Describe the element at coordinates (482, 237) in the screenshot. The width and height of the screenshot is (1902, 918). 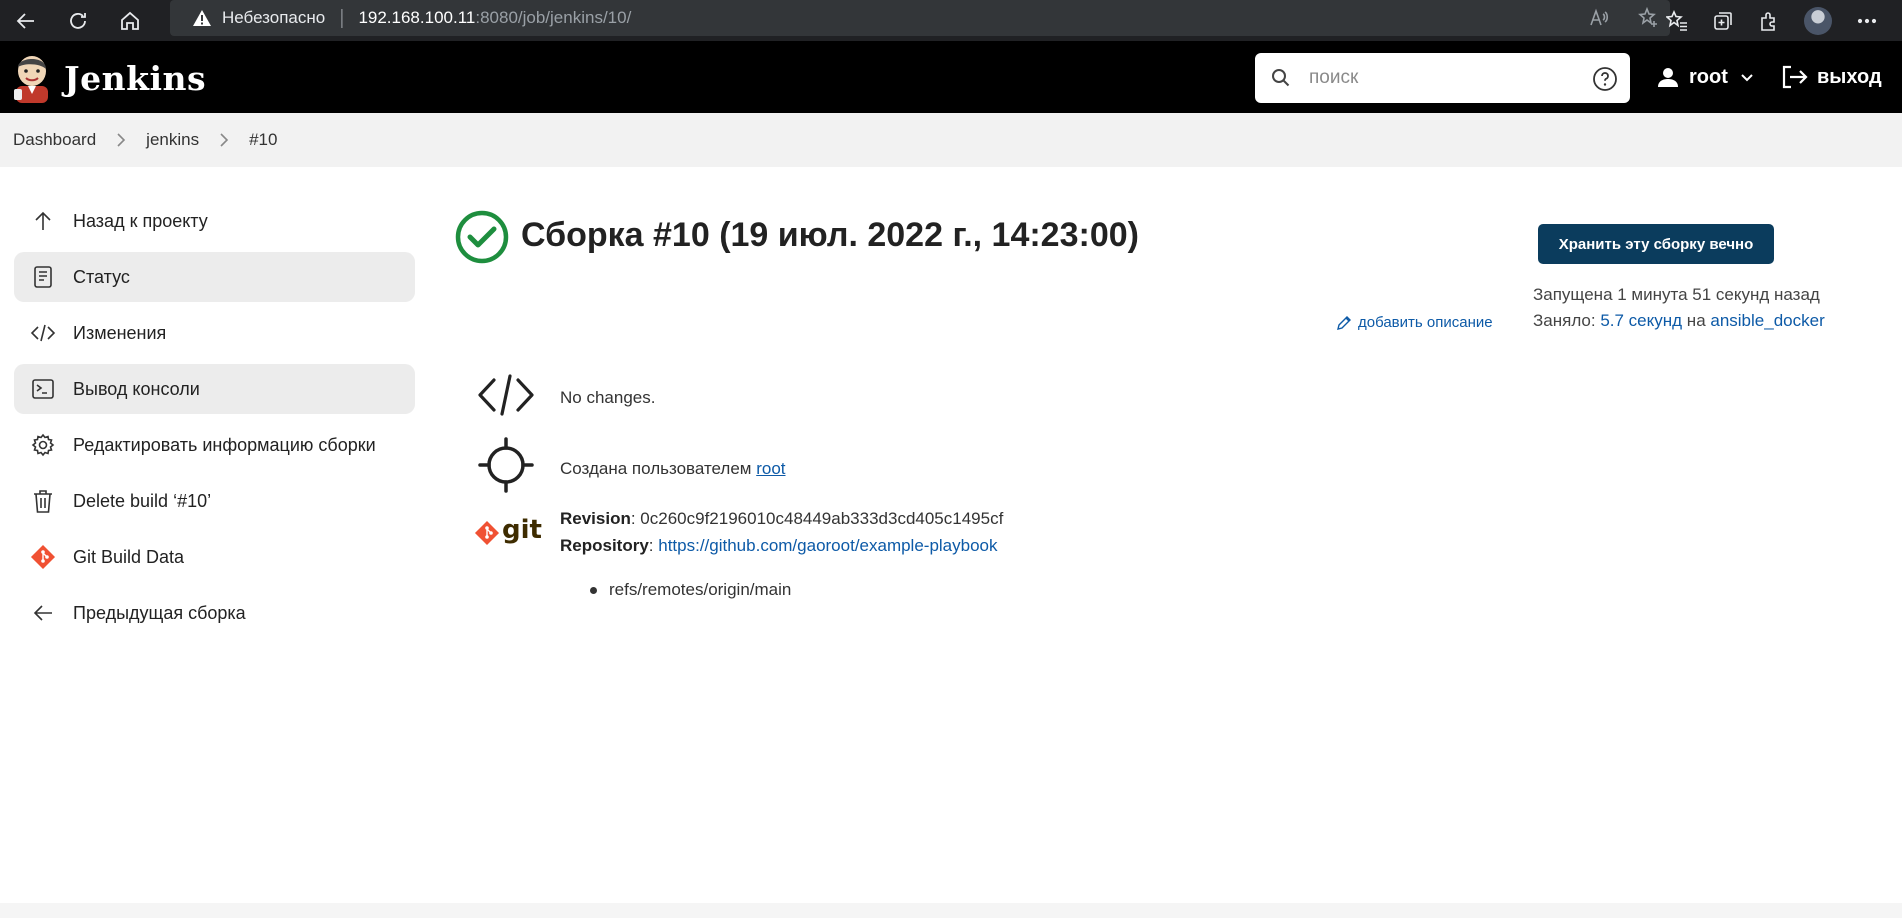
I see `success-status-icon` at that location.